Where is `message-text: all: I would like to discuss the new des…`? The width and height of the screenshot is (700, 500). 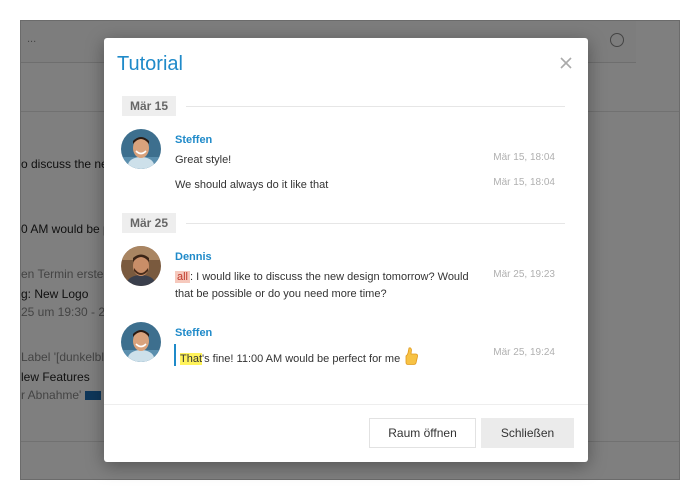
message-text: all: I would like to discuss the new des… is located at coordinates (330, 286).